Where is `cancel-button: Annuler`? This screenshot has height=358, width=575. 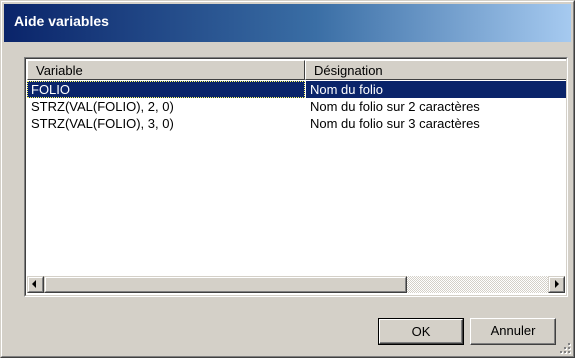 cancel-button: Annuler is located at coordinates (513, 331).